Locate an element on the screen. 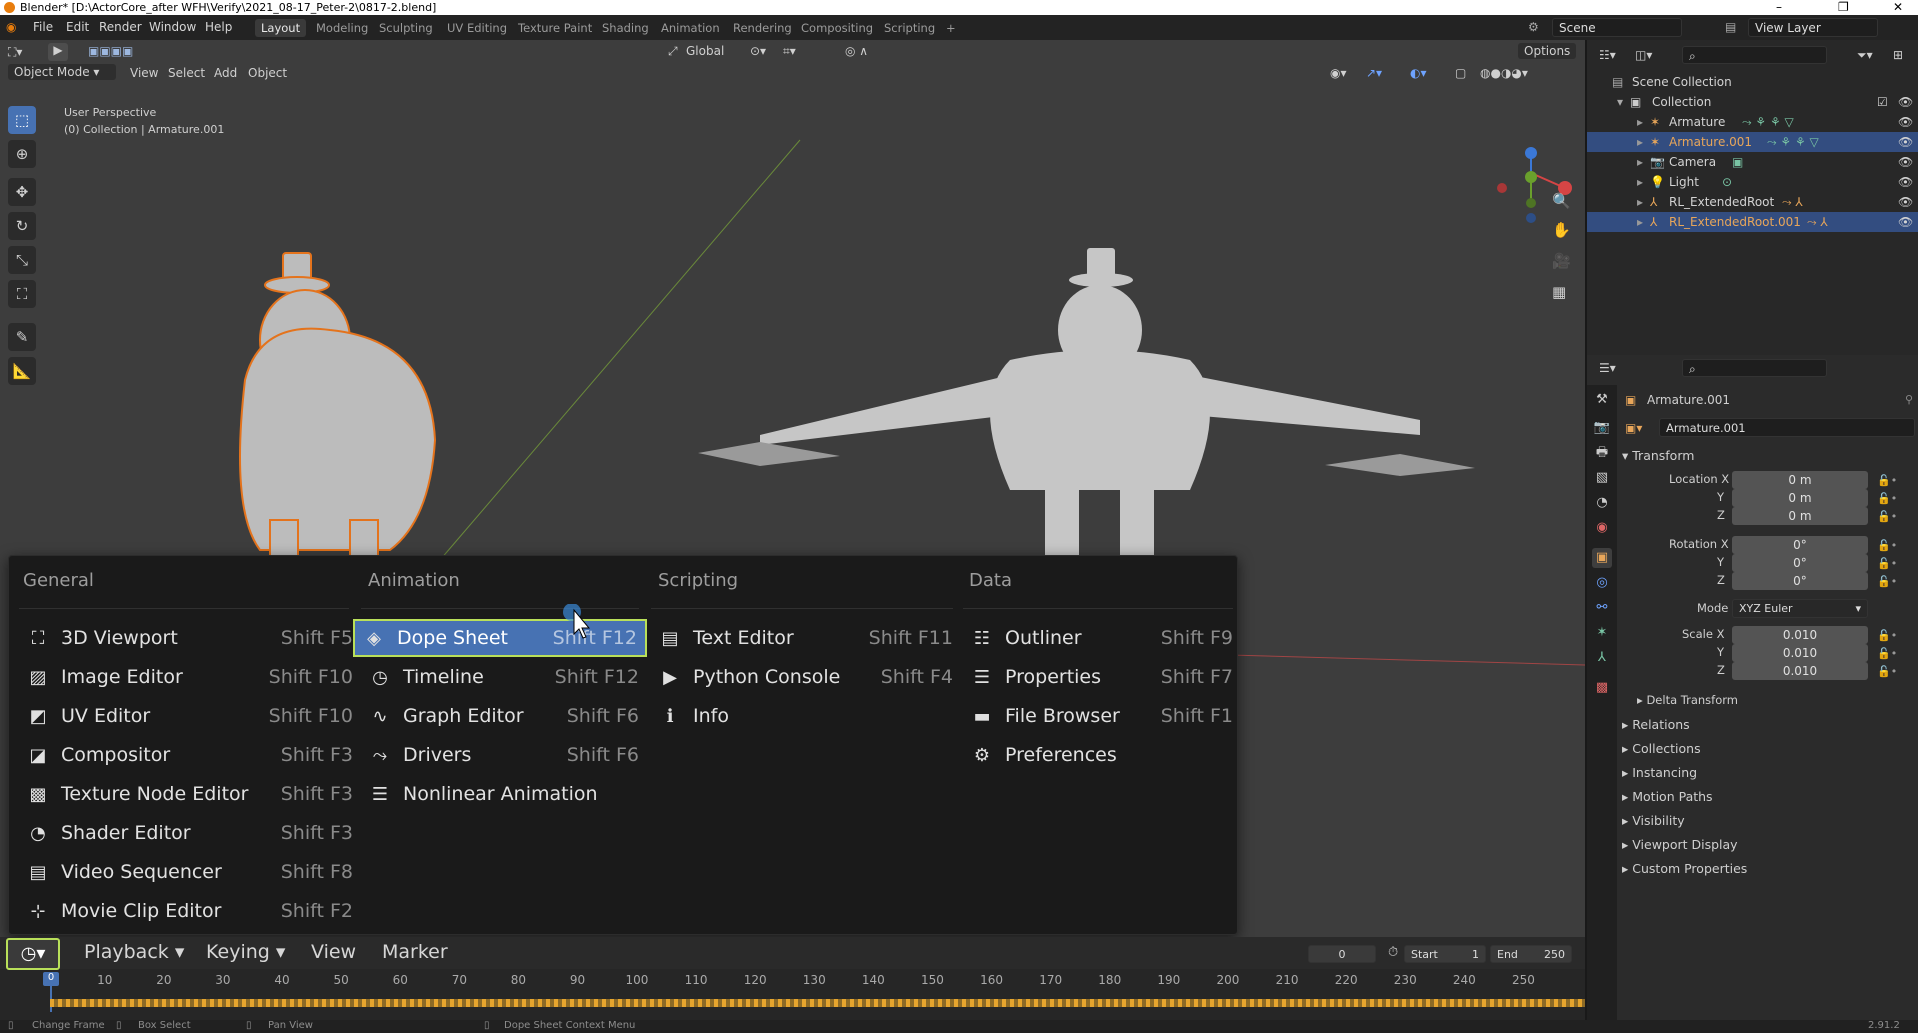  rotation-z-field: 0° is located at coordinates (1800, 581).